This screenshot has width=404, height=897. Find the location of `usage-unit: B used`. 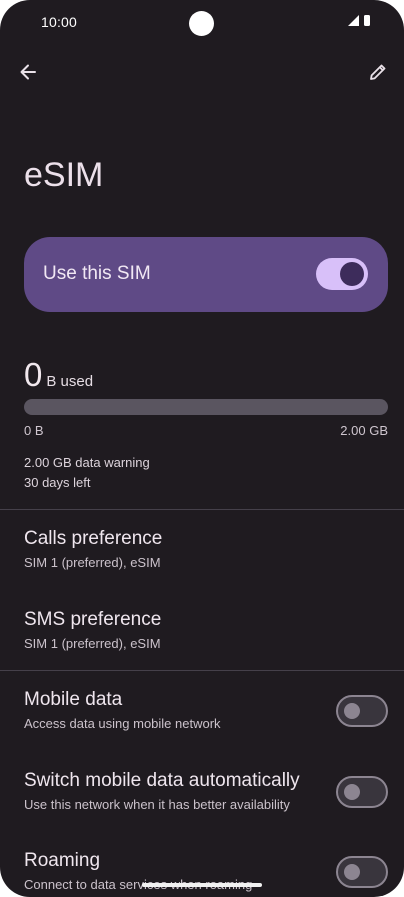

usage-unit: B used is located at coordinates (70, 381).